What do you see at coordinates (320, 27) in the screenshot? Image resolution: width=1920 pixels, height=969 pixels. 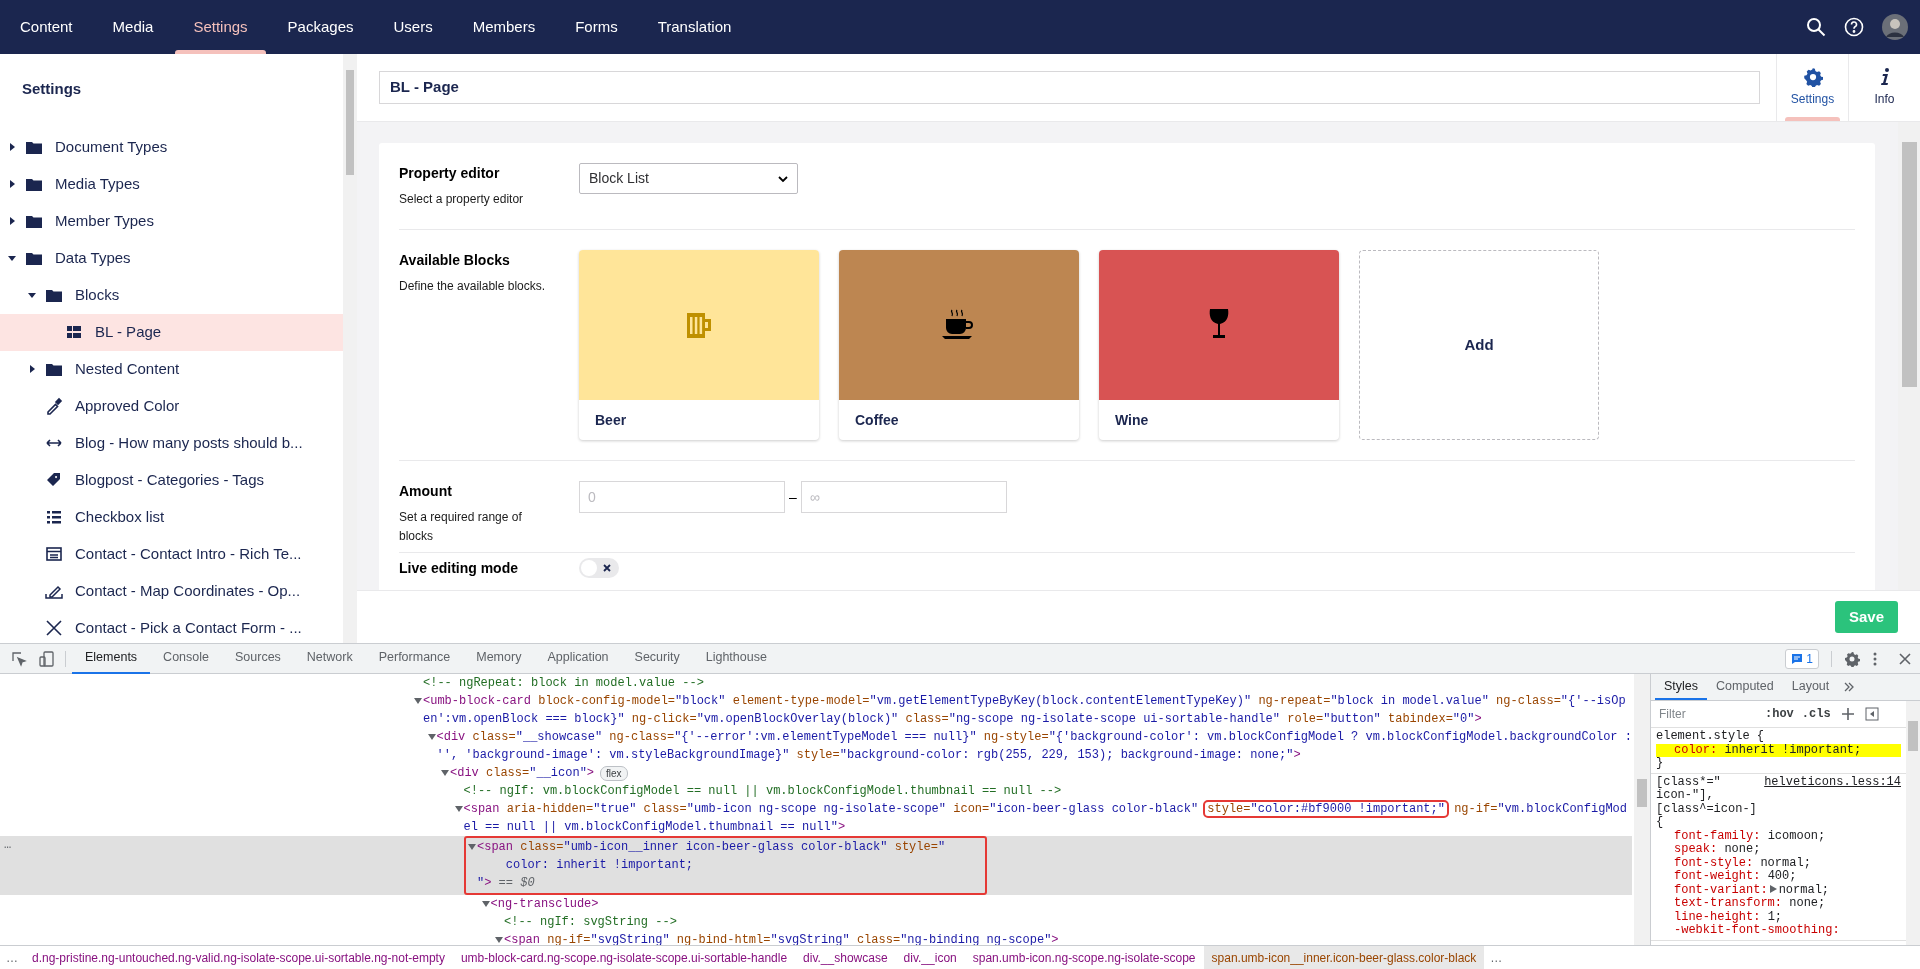 I see `nav-tab: Packages` at bounding box center [320, 27].